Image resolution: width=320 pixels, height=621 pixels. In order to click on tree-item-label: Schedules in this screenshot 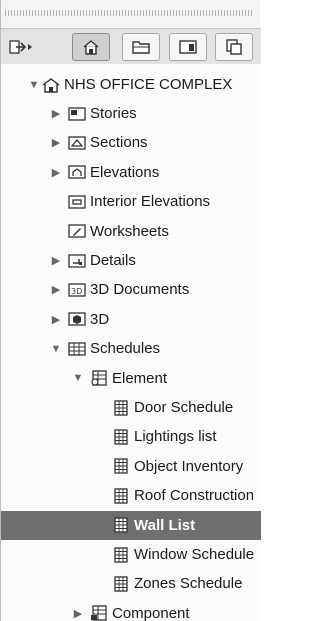, I will do `click(125, 349)`.